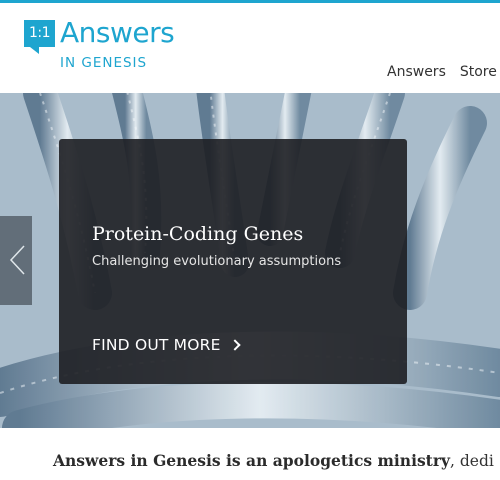 The height and width of the screenshot is (480, 500). I want to click on hero-title: Protein-Coding Genes, so click(198, 234).